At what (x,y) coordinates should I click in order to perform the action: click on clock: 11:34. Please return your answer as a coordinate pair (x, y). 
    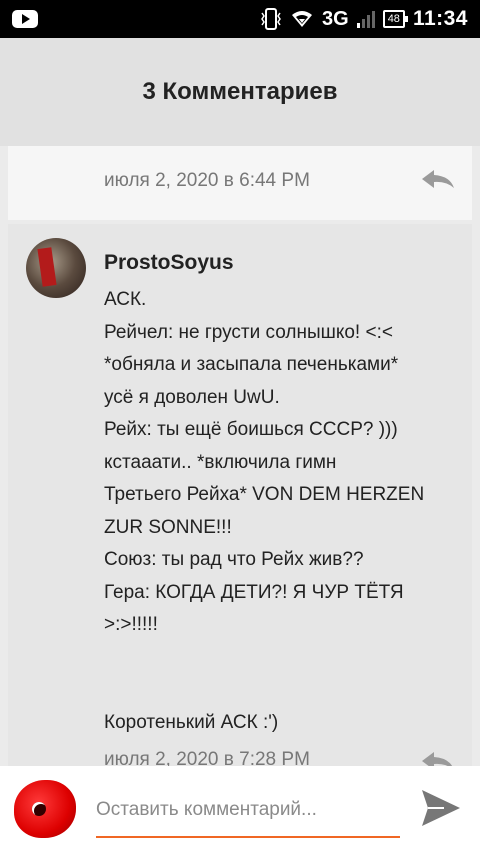
    Looking at the image, I should click on (440, 18).